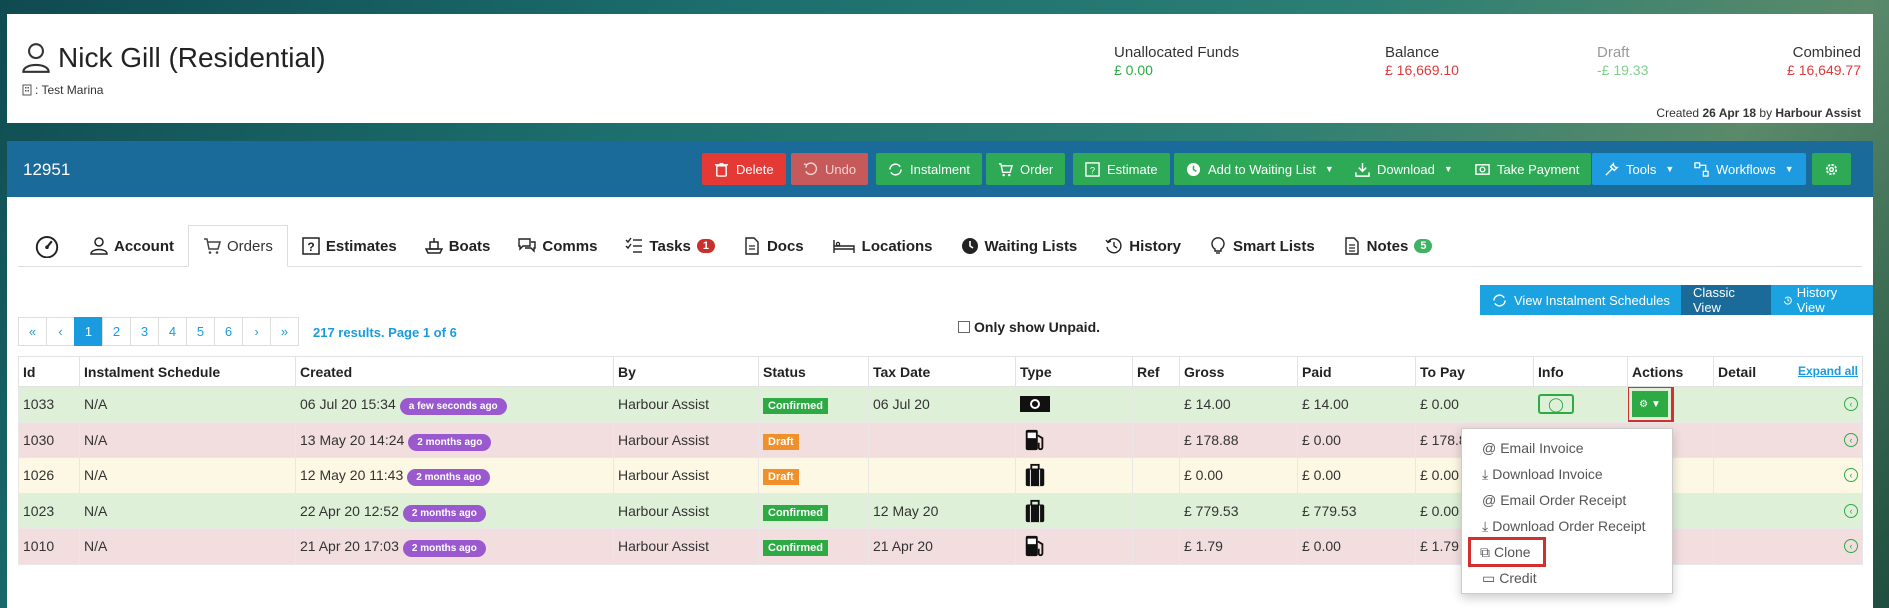 Image resolution: width=1889 pixels, height=608 pixels. I want to click on actions-menu-button: ⚙ ▼, so click(1651, 404).